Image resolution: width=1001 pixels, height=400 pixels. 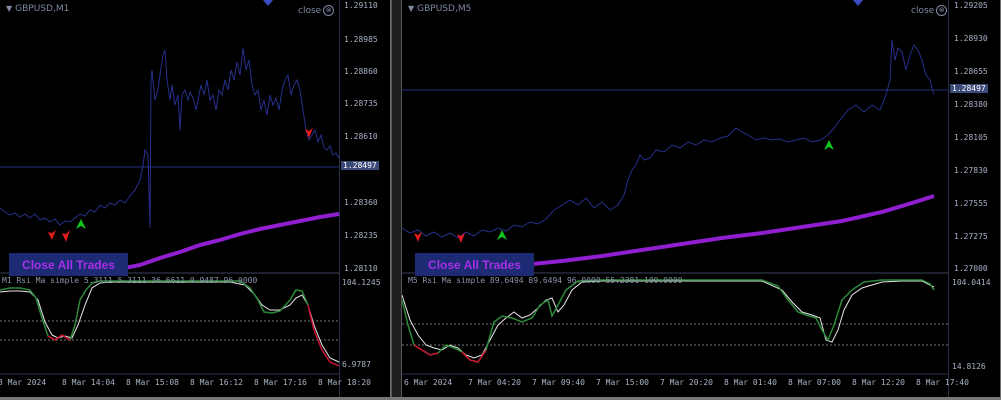 I want to click on indicator-min-label: 6.9787, so click(x=356, y=364).